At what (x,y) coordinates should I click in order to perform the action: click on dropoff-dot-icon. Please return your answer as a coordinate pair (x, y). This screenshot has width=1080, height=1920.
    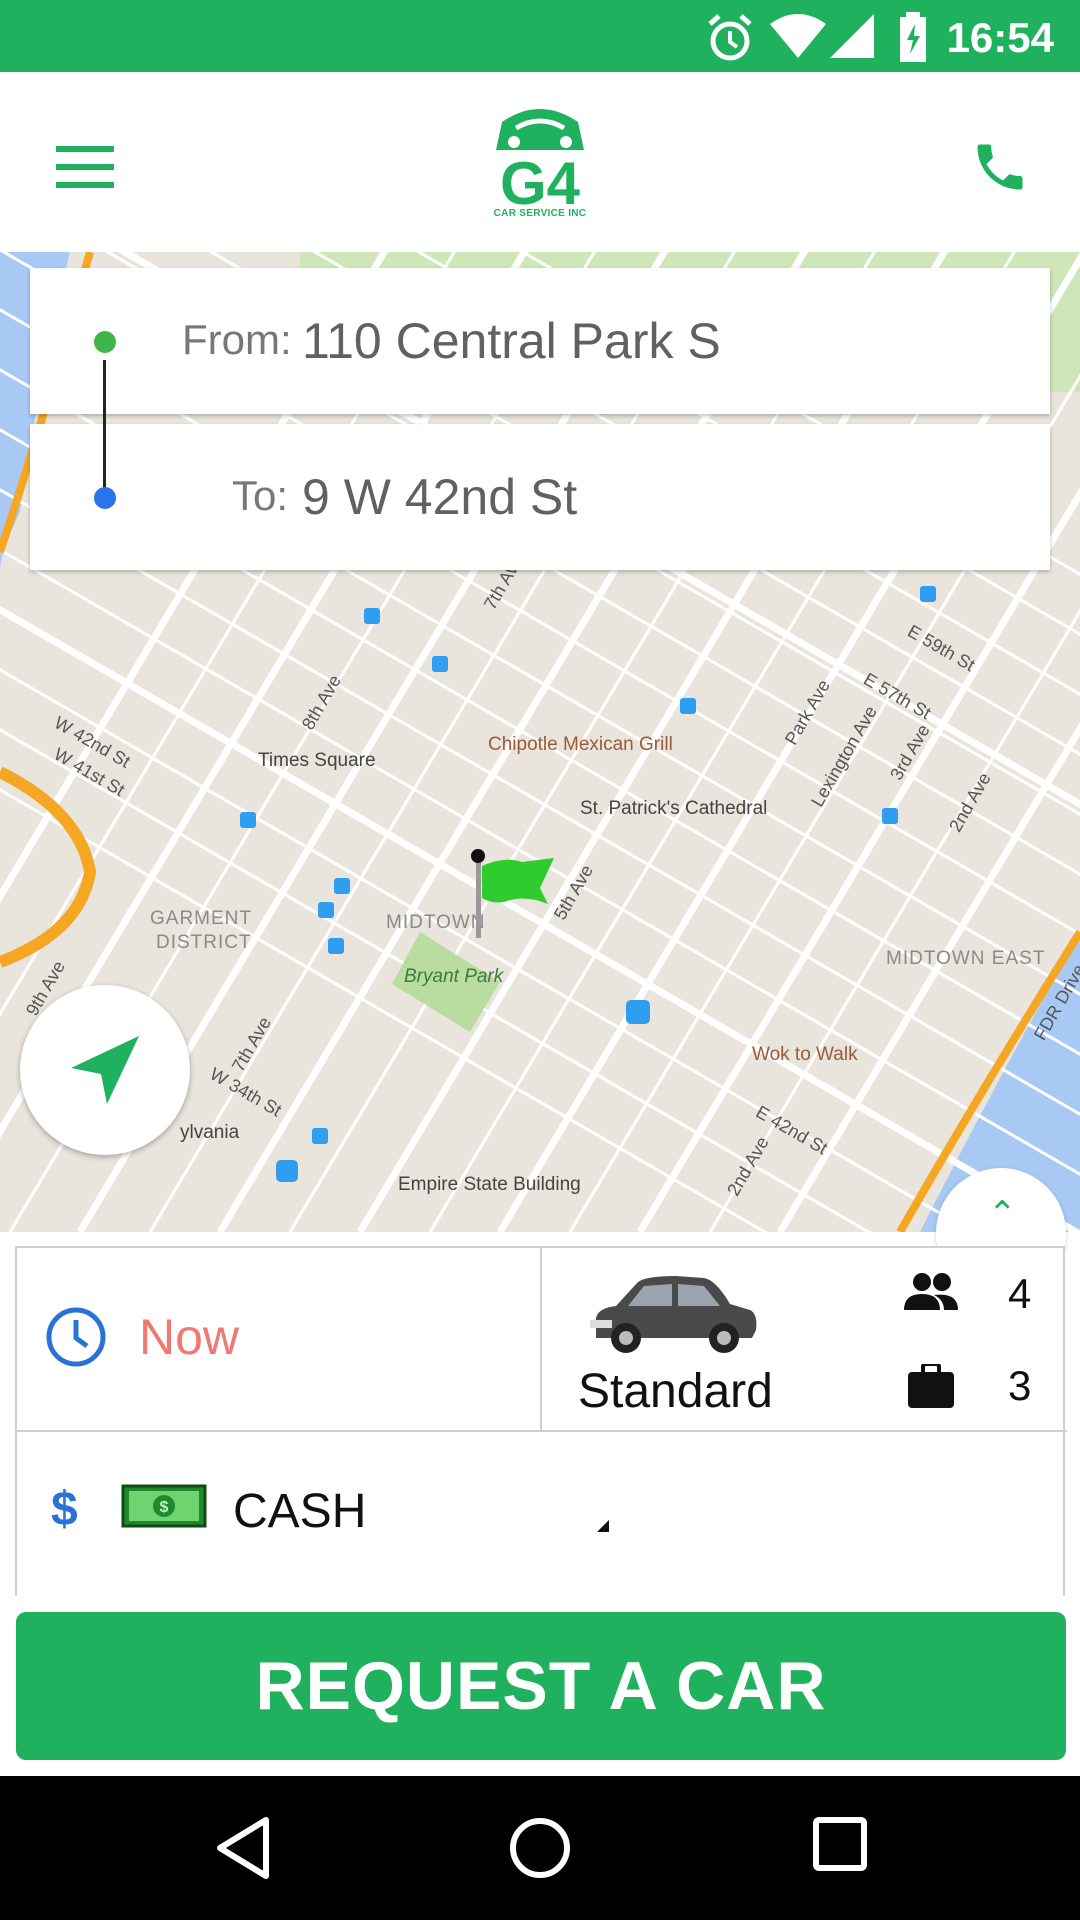
    Looking at the image, I should click on (105, 498).